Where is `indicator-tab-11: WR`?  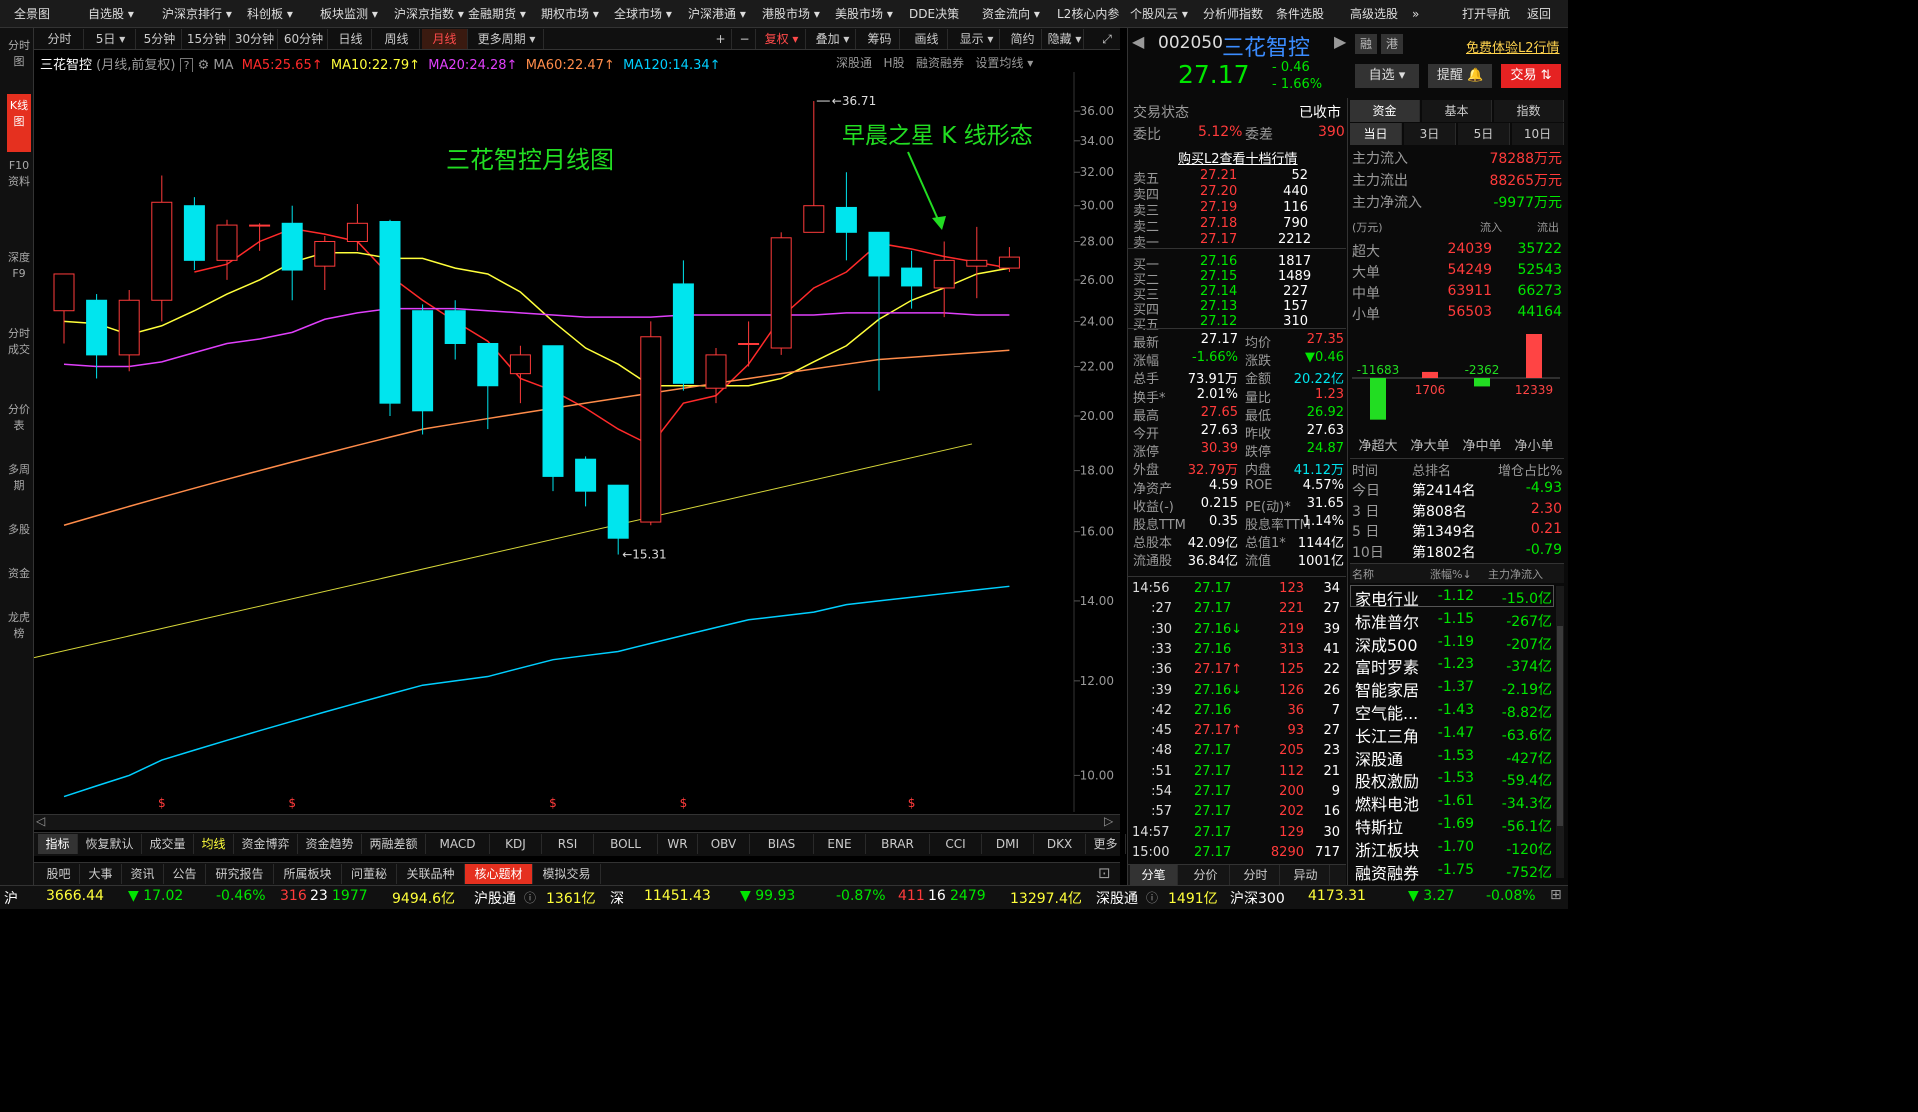 indicator-tab-11: WR is located at coordinates (678, 844).